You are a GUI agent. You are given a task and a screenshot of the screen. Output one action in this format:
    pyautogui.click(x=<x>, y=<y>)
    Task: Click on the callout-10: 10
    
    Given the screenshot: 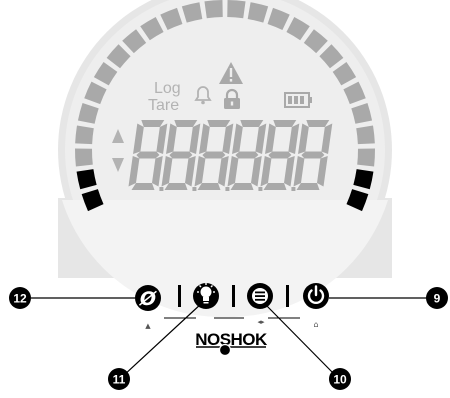 What is the action you would take?
    pyautogui.click(x=340, y=379)
    